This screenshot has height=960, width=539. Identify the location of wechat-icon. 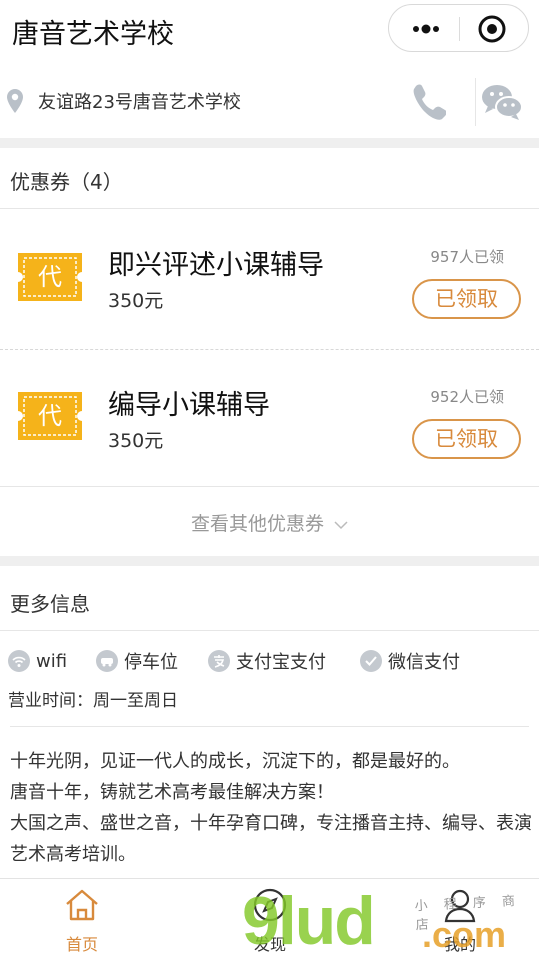
(502, 102).